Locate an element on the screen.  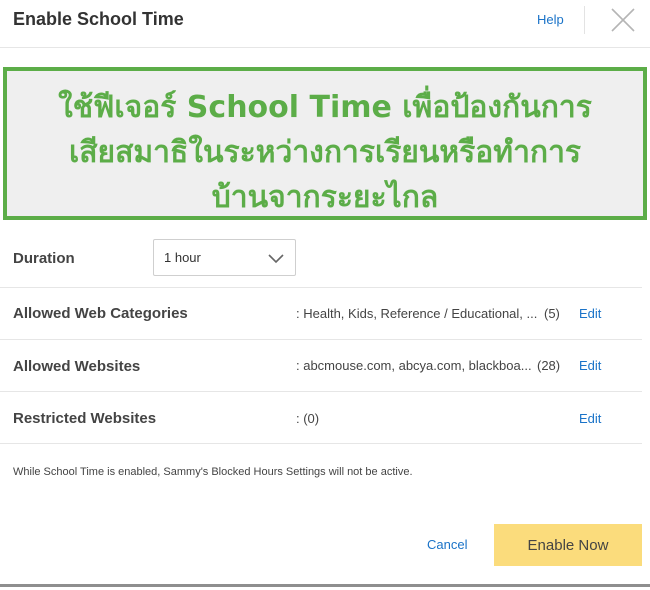
websites-count: (28) is located at coordinates (549, 365).